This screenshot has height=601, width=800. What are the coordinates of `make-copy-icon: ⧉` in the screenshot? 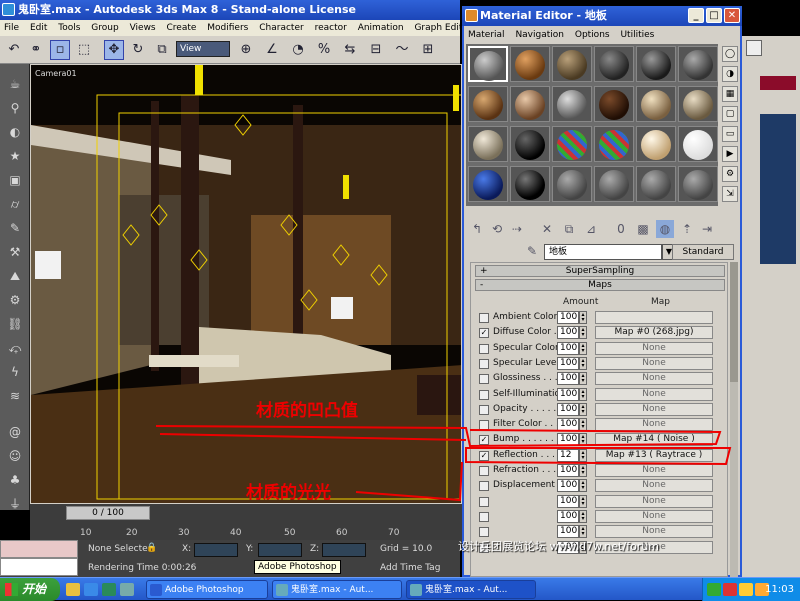 It's located at (569, 229).